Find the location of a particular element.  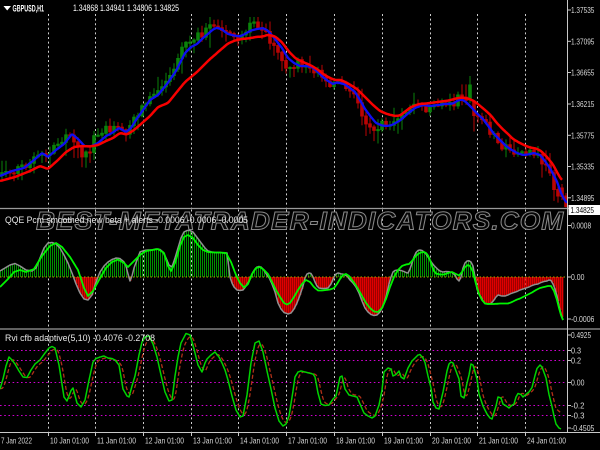

svg-text: 19 Jan 01:00 is located at coordinates (403, 441).